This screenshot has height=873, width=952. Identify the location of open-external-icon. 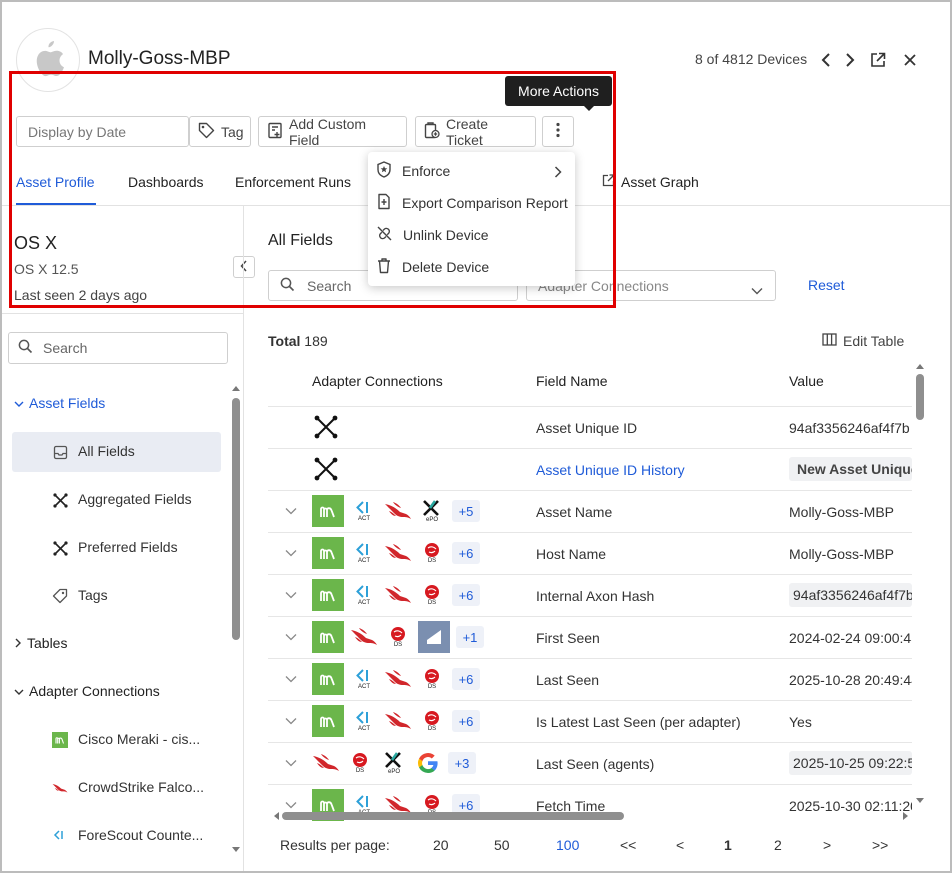
(878, 60).